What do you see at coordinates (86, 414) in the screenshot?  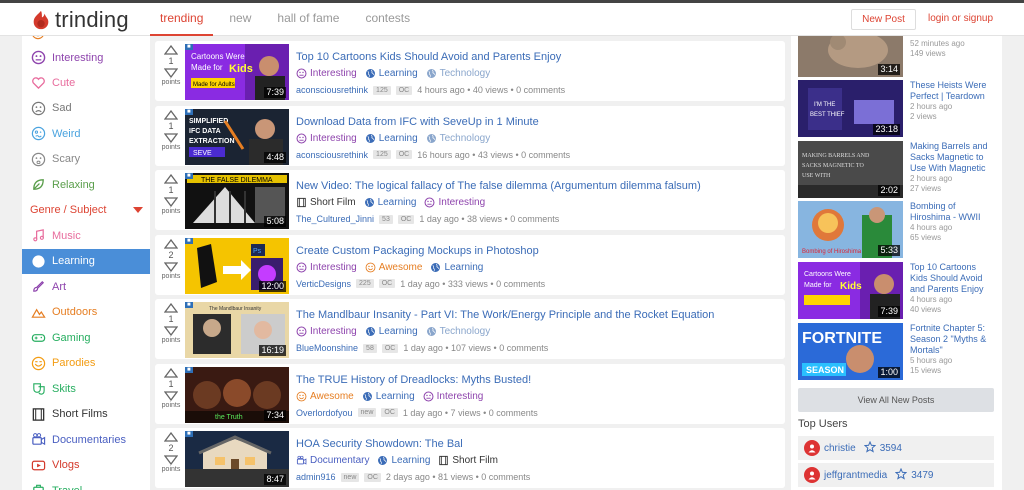 I see `sidebar-item-short-films: Short Films` at bounding box center [86, 414].